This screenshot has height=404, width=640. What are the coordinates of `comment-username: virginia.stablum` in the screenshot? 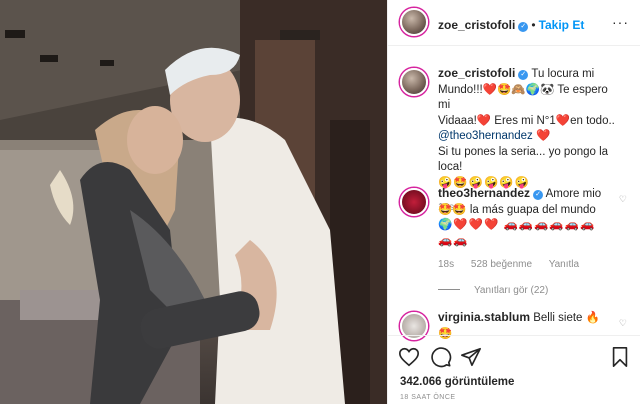 It's located at (484, 317).